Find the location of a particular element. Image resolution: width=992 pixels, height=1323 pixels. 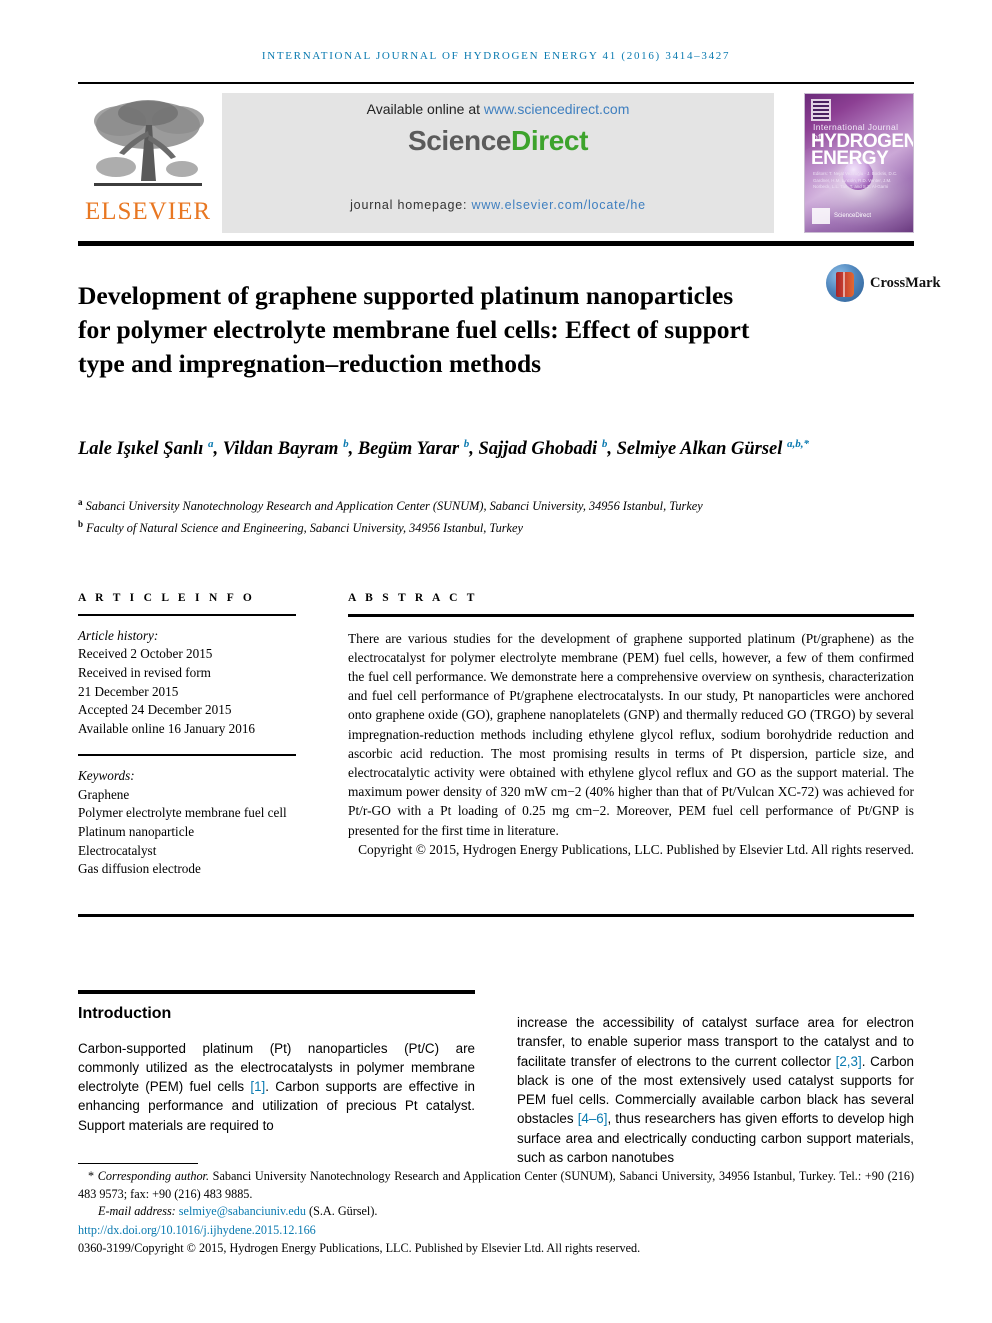

sciencedirect-logo-direct: Direct is located at coordinates (550, 140).